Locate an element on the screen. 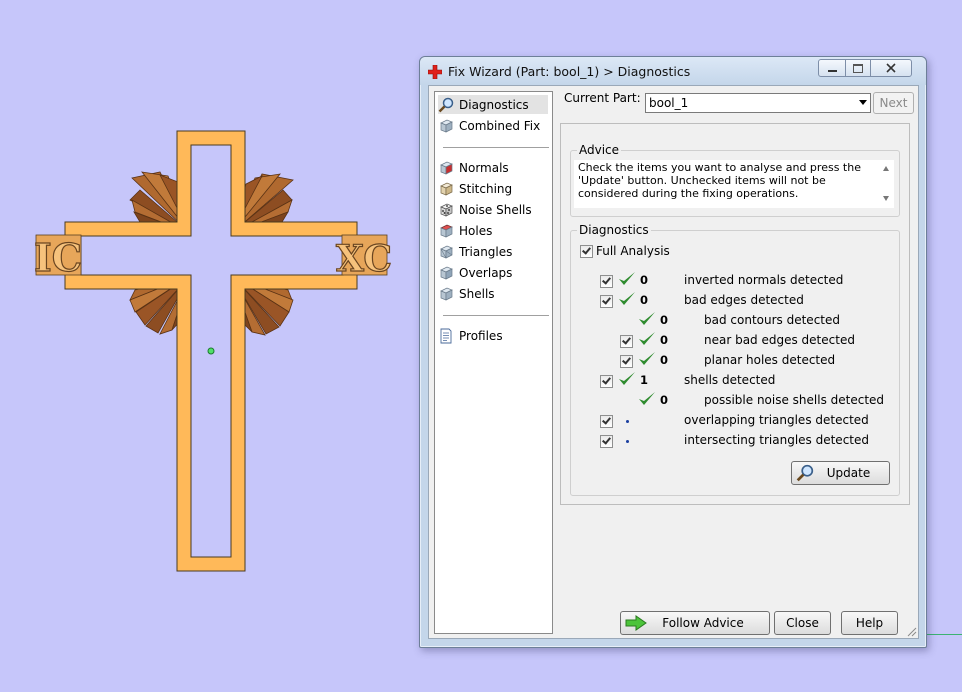 This screenshot has height=692, width=962. close-icon is located at coordinates (891, 68).